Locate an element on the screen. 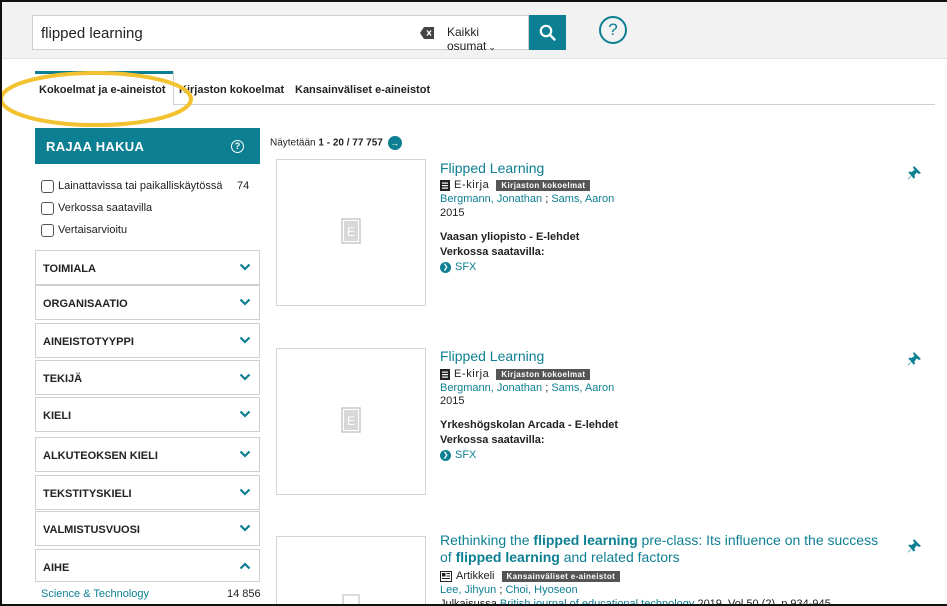  facet-label: ORGANISAATIO is located at coordinates (85, 304).